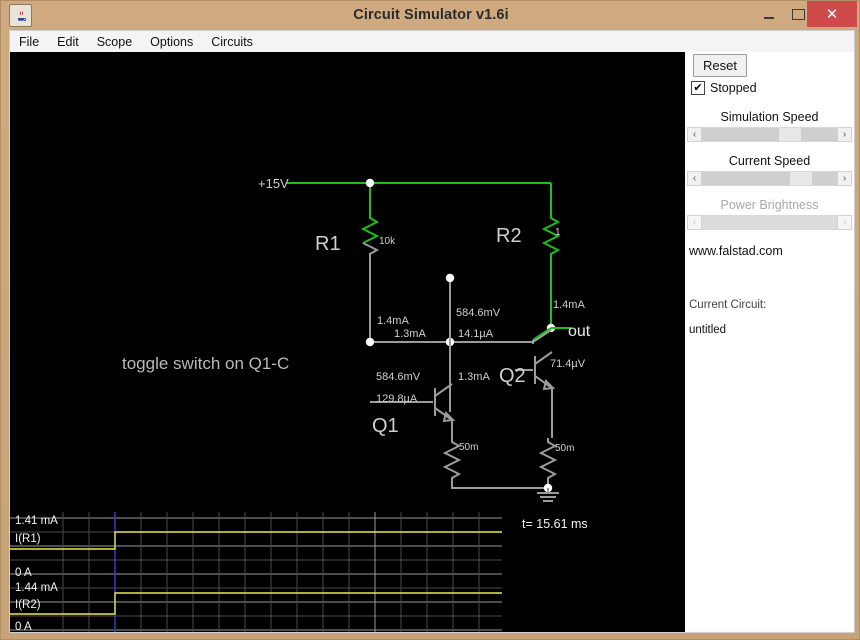 The width and height of the screenshot is (860, 640). I want to click on measurement-q2-base-current: 1.3mA, so click(474, 377).